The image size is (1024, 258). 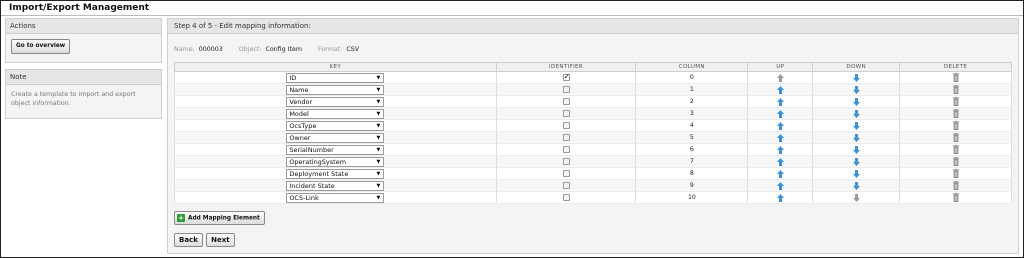 I want to click on header-key: KEY, so click(x=335, y=67).